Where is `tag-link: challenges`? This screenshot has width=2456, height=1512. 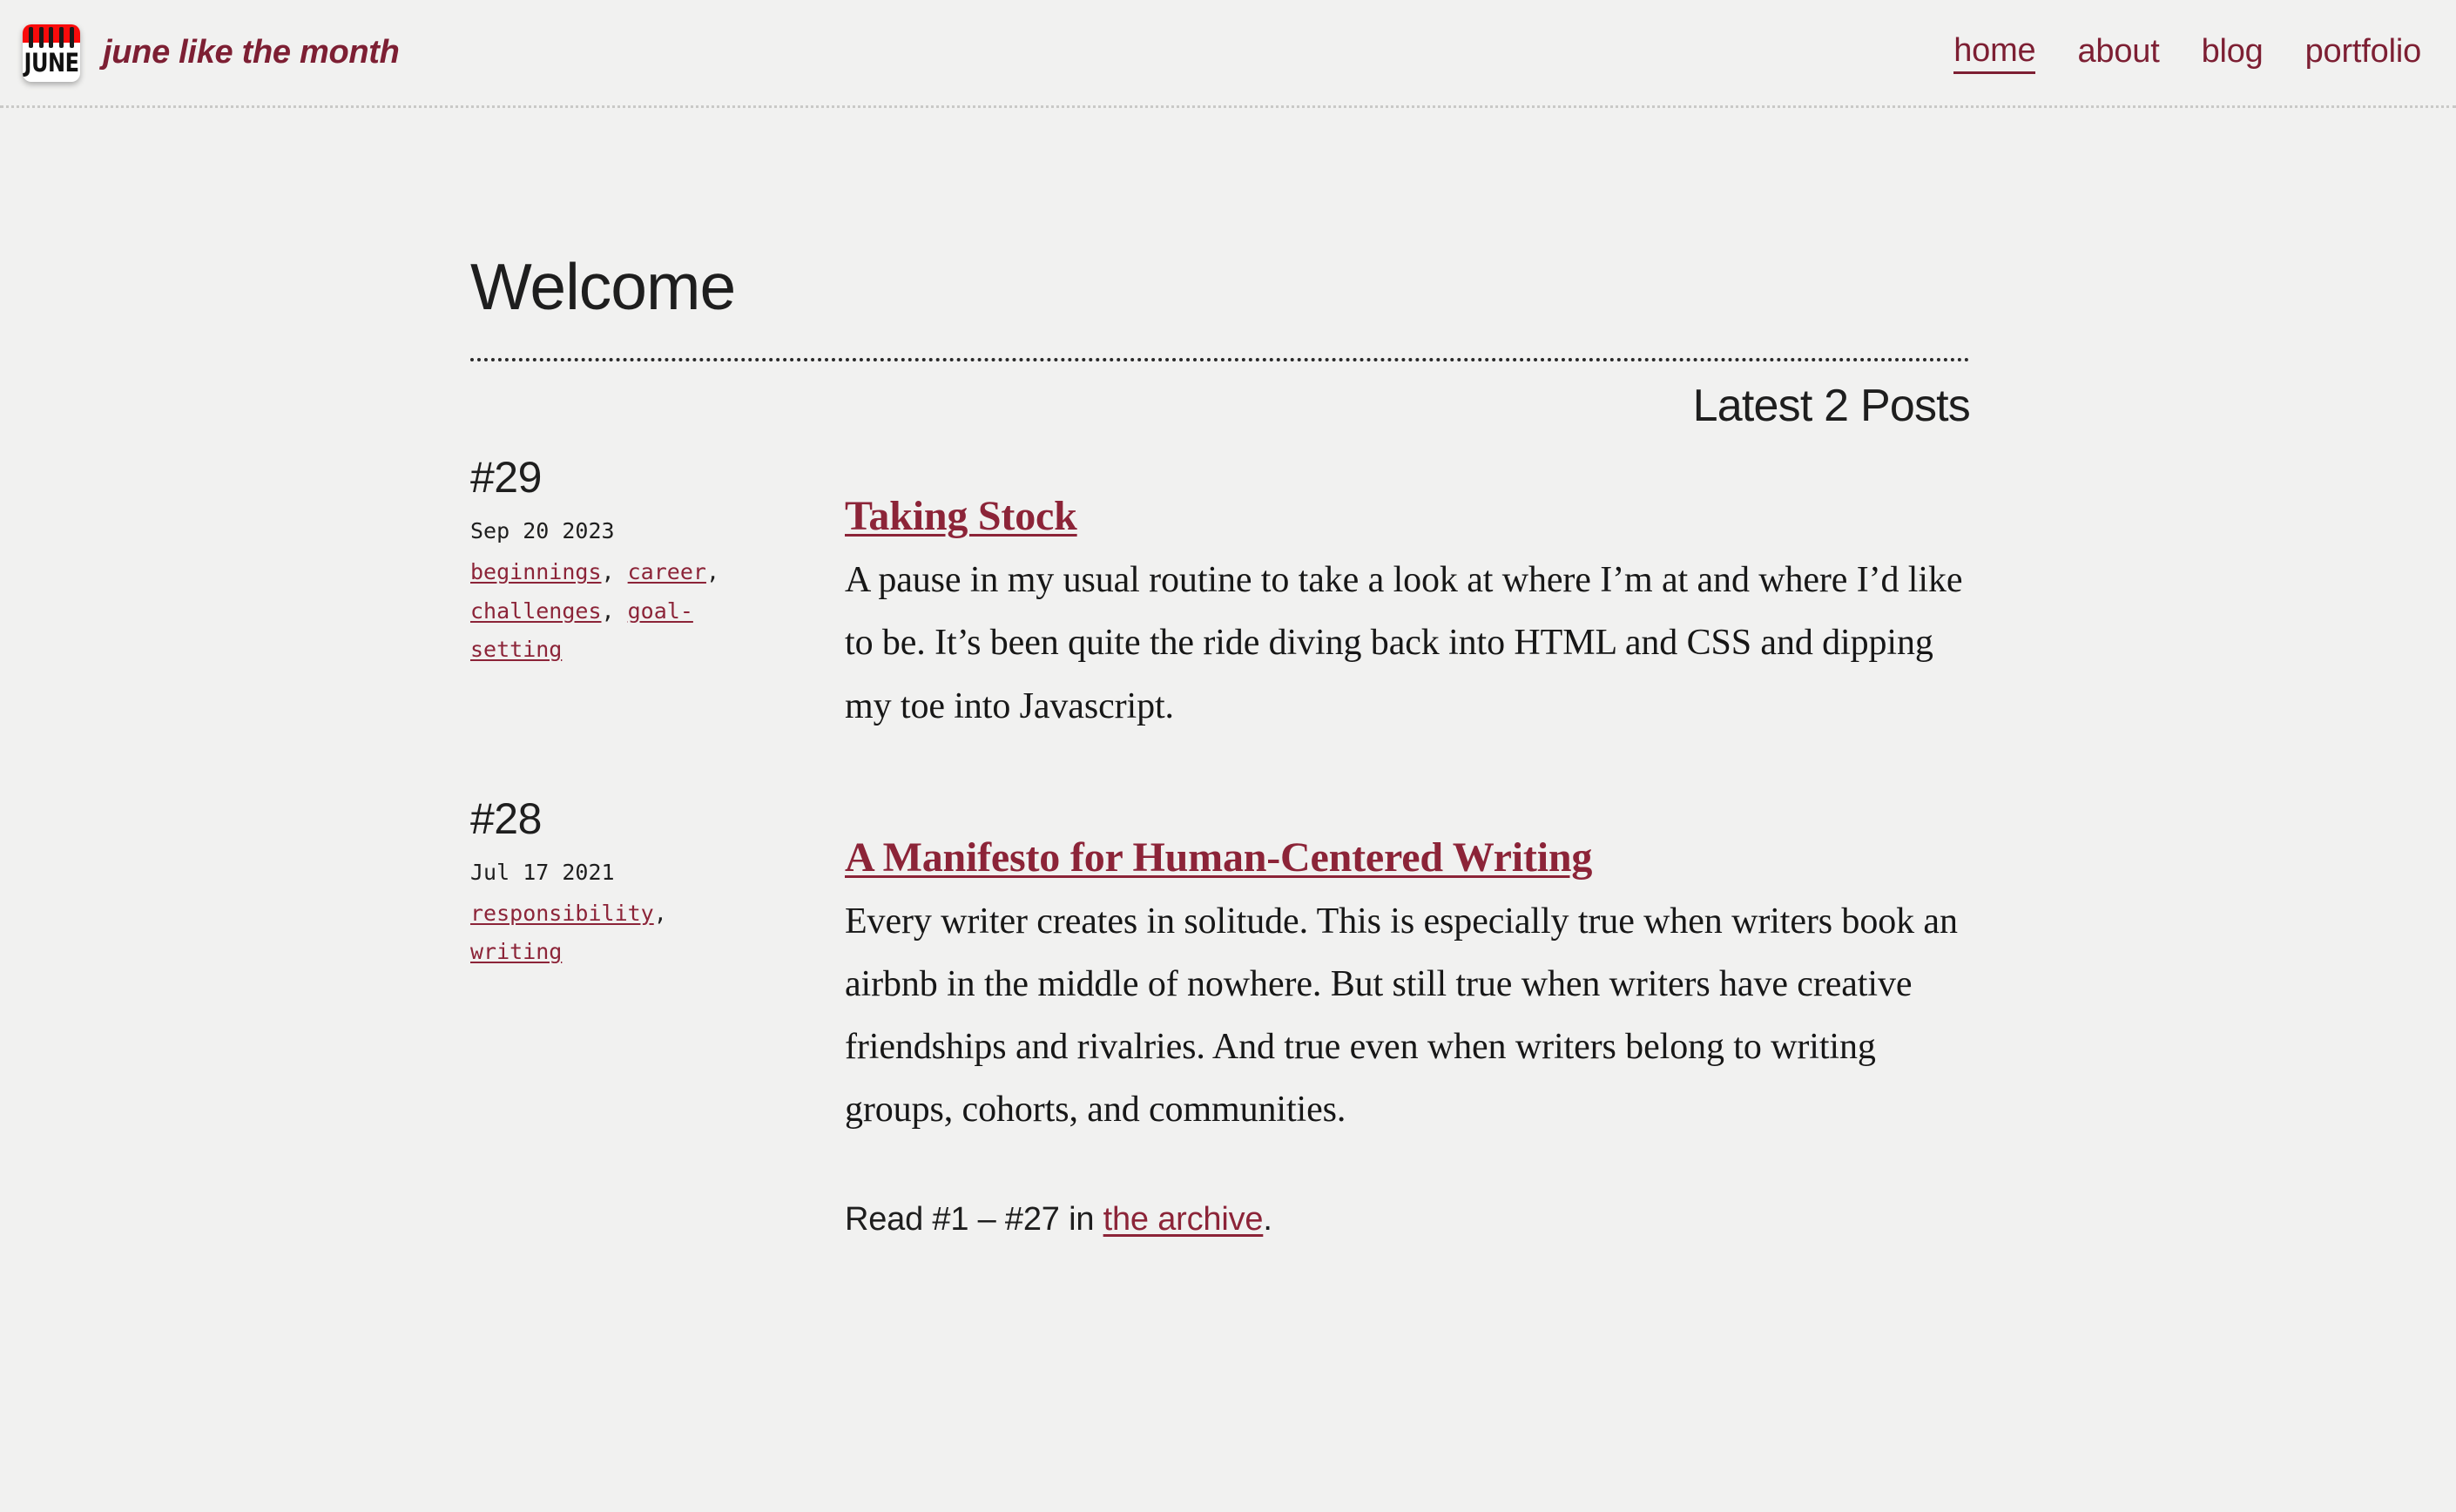
tag-link: challenges is located at coordinates (536, 611).